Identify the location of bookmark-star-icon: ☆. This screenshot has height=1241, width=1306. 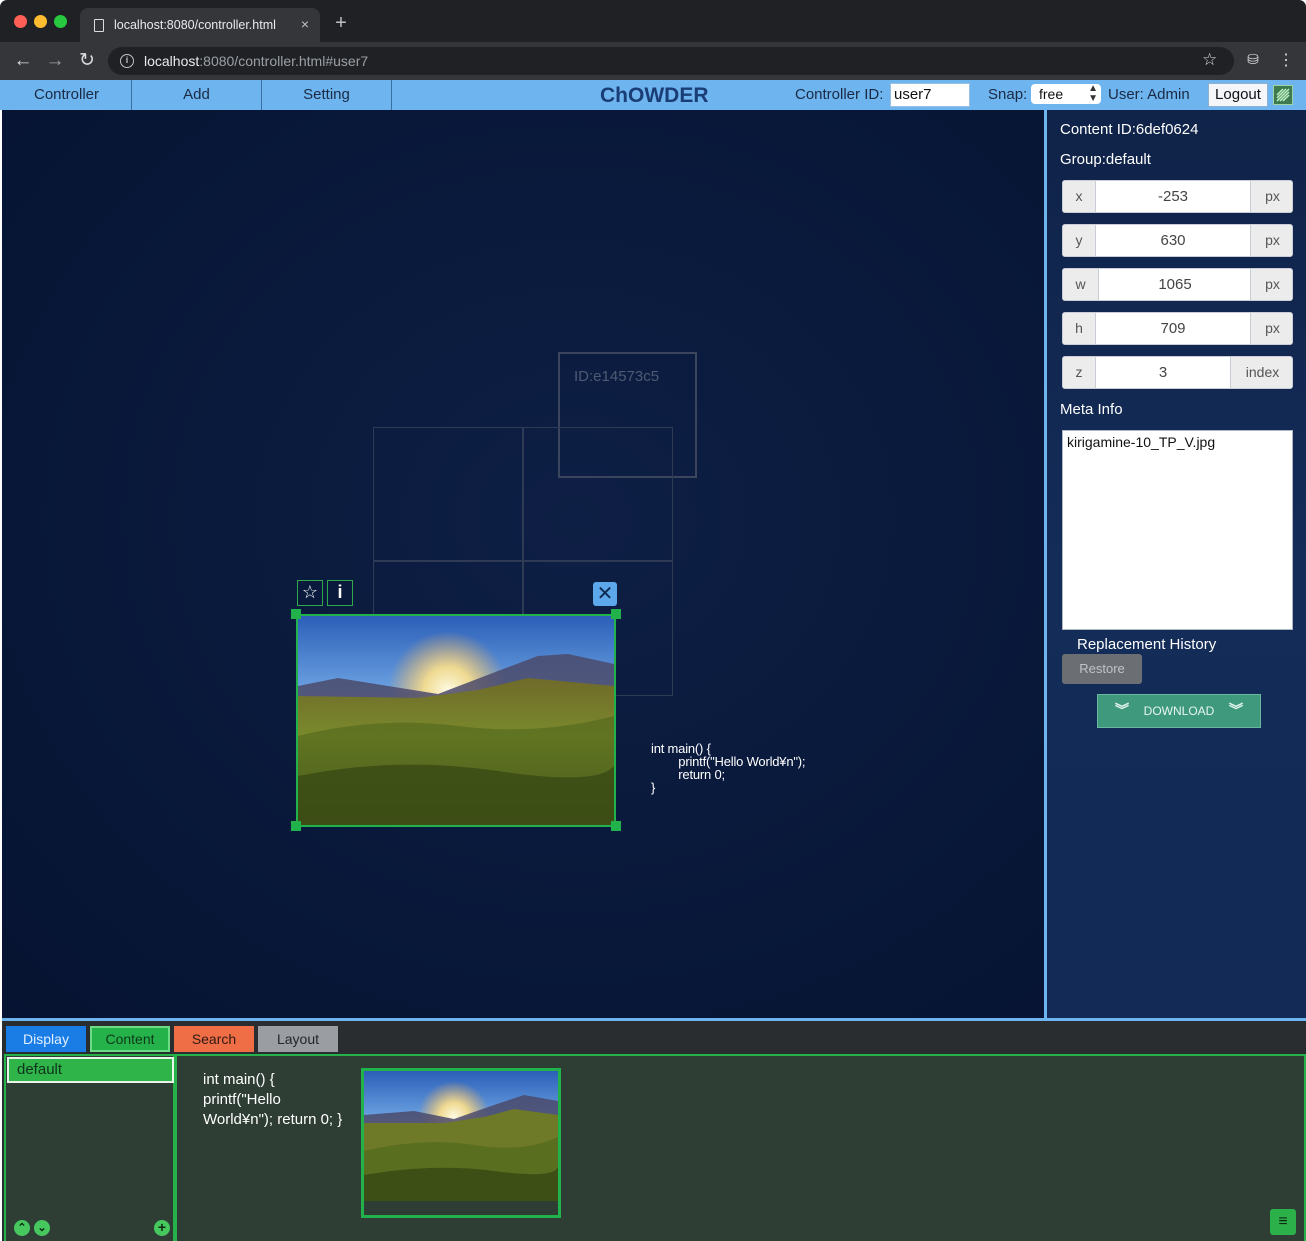
(1209, 60).